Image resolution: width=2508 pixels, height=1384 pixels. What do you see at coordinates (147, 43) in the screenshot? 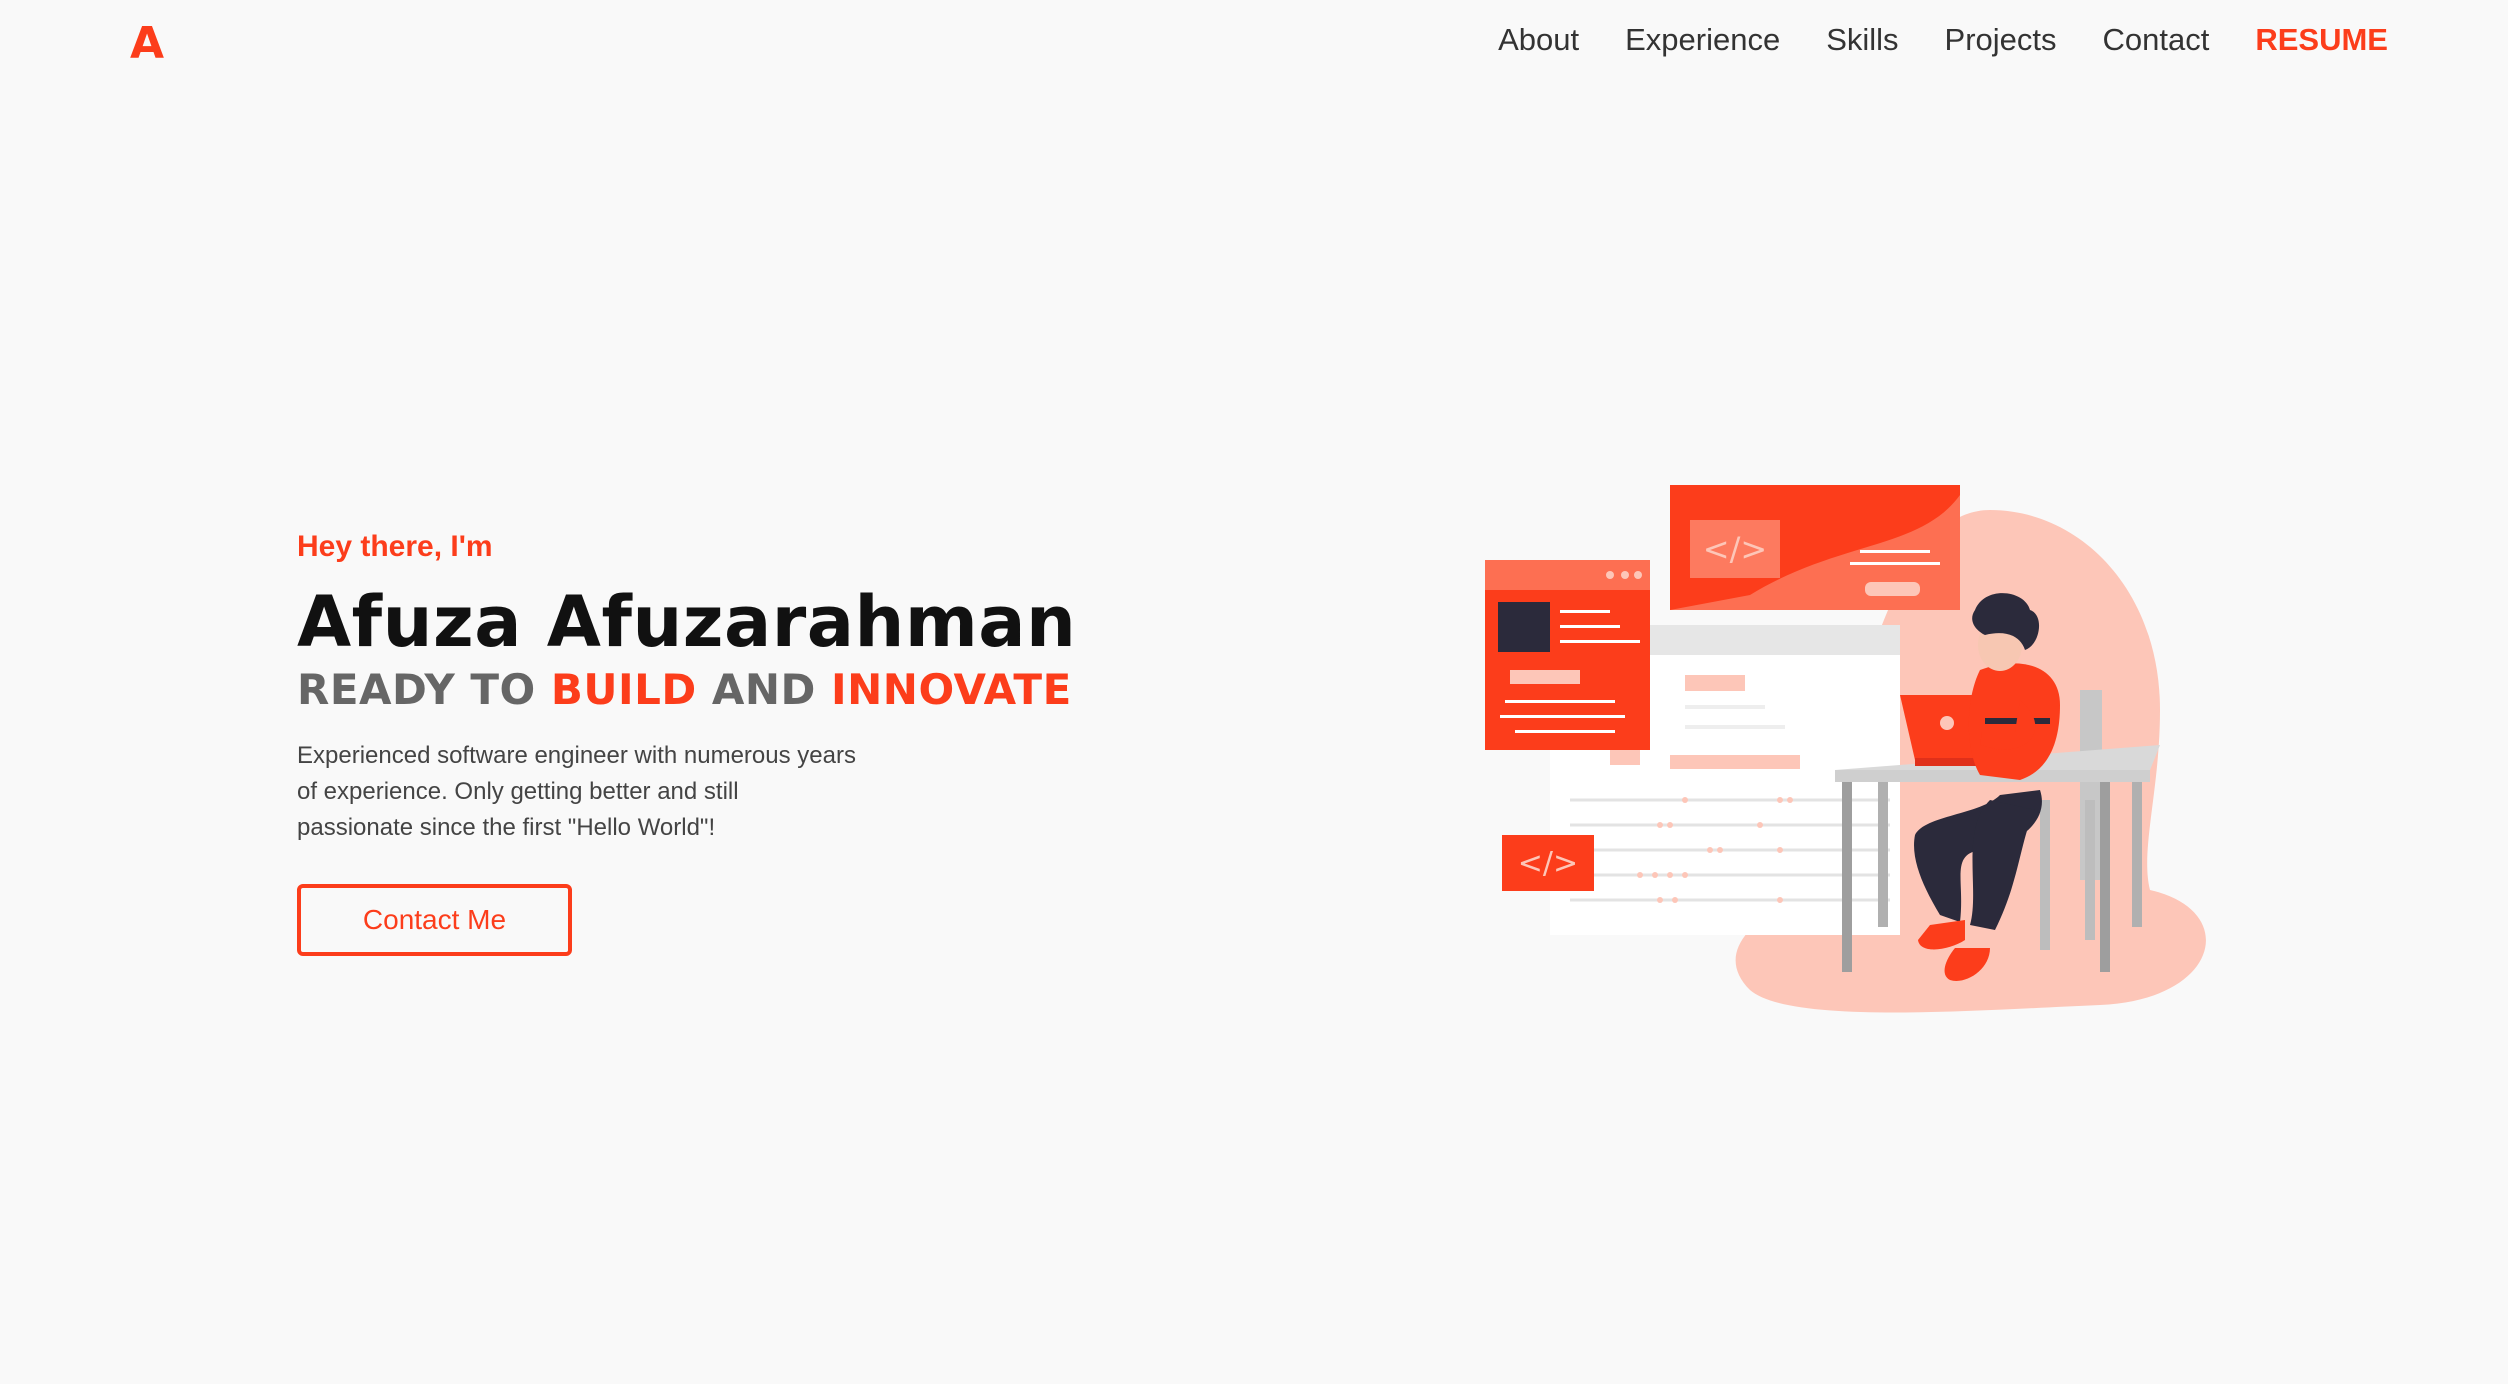
I see `logo: A` at bounding box center [147, 43].